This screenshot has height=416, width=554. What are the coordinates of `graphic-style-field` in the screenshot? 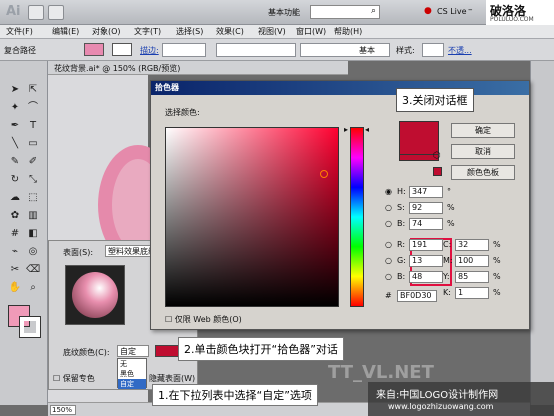 It's located at (433, 50).